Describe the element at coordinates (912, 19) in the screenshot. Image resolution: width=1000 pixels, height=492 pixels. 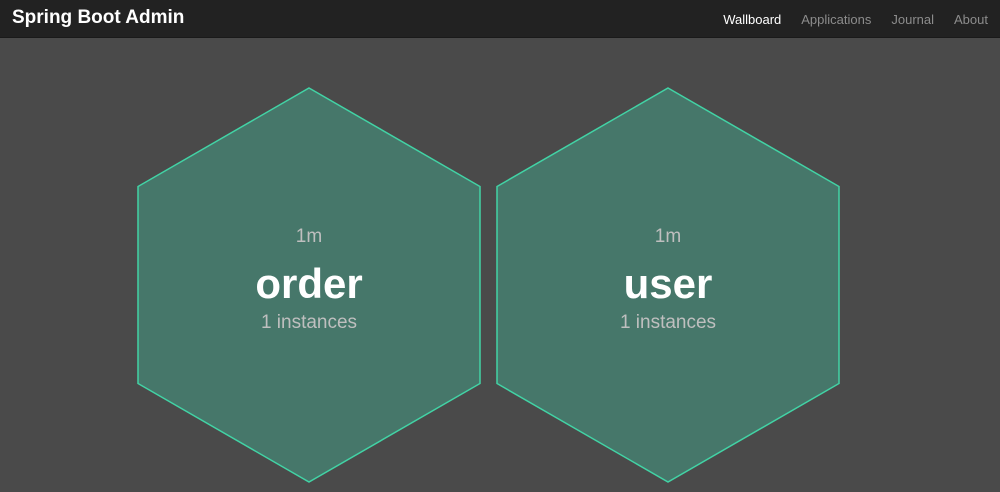
I see `nav-item-journal: Journal` at that location.